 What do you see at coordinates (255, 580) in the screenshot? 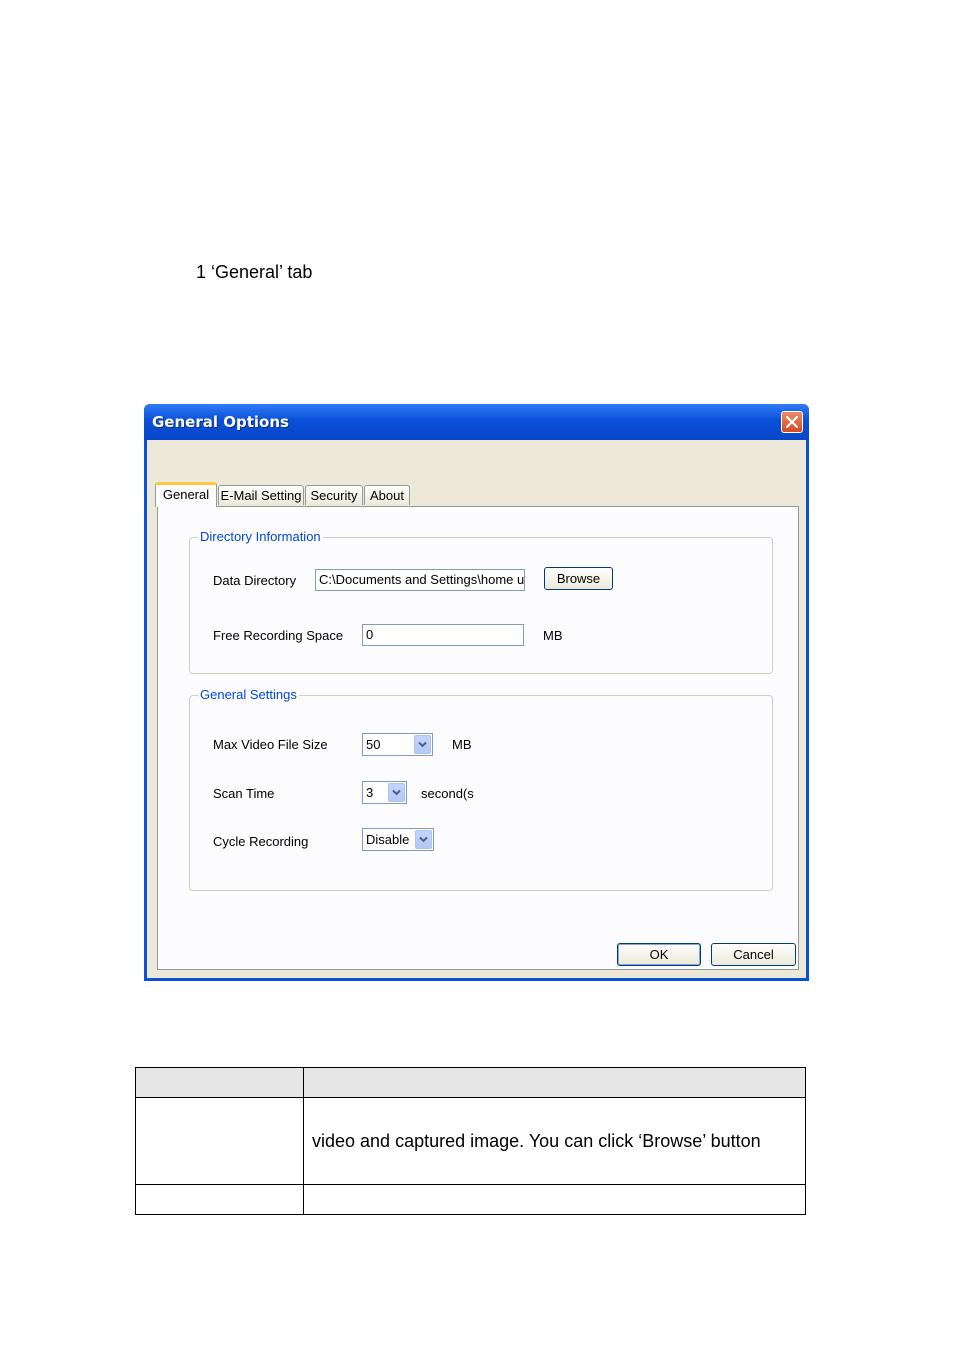
I see `data-directory-label: Data Directory` at bounding box center [255, 580].